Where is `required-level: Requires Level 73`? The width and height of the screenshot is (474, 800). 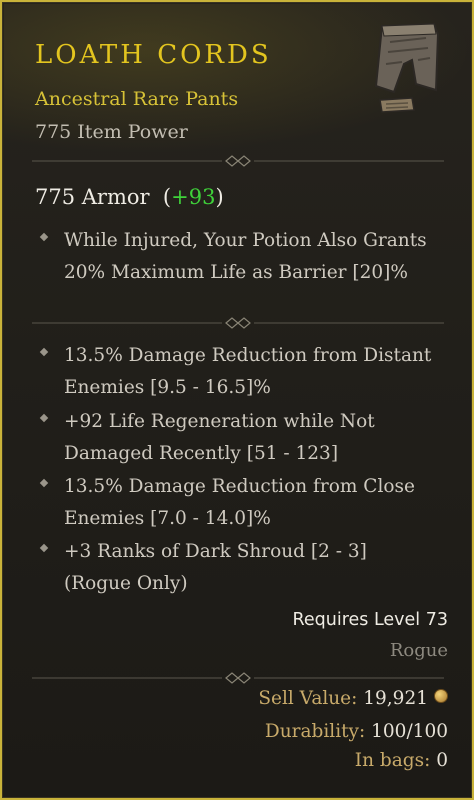
required-level: Requires Level 73 is located at coordinates (370, 620).